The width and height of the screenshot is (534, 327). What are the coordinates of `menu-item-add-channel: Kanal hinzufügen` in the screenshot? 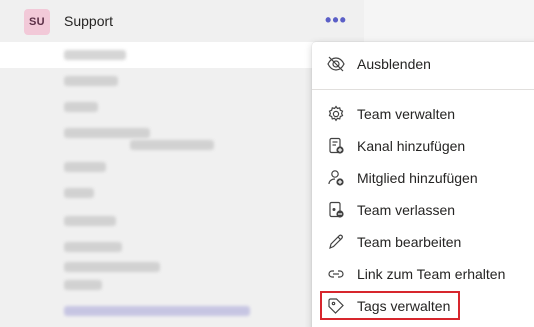 It's located at (423, 146).